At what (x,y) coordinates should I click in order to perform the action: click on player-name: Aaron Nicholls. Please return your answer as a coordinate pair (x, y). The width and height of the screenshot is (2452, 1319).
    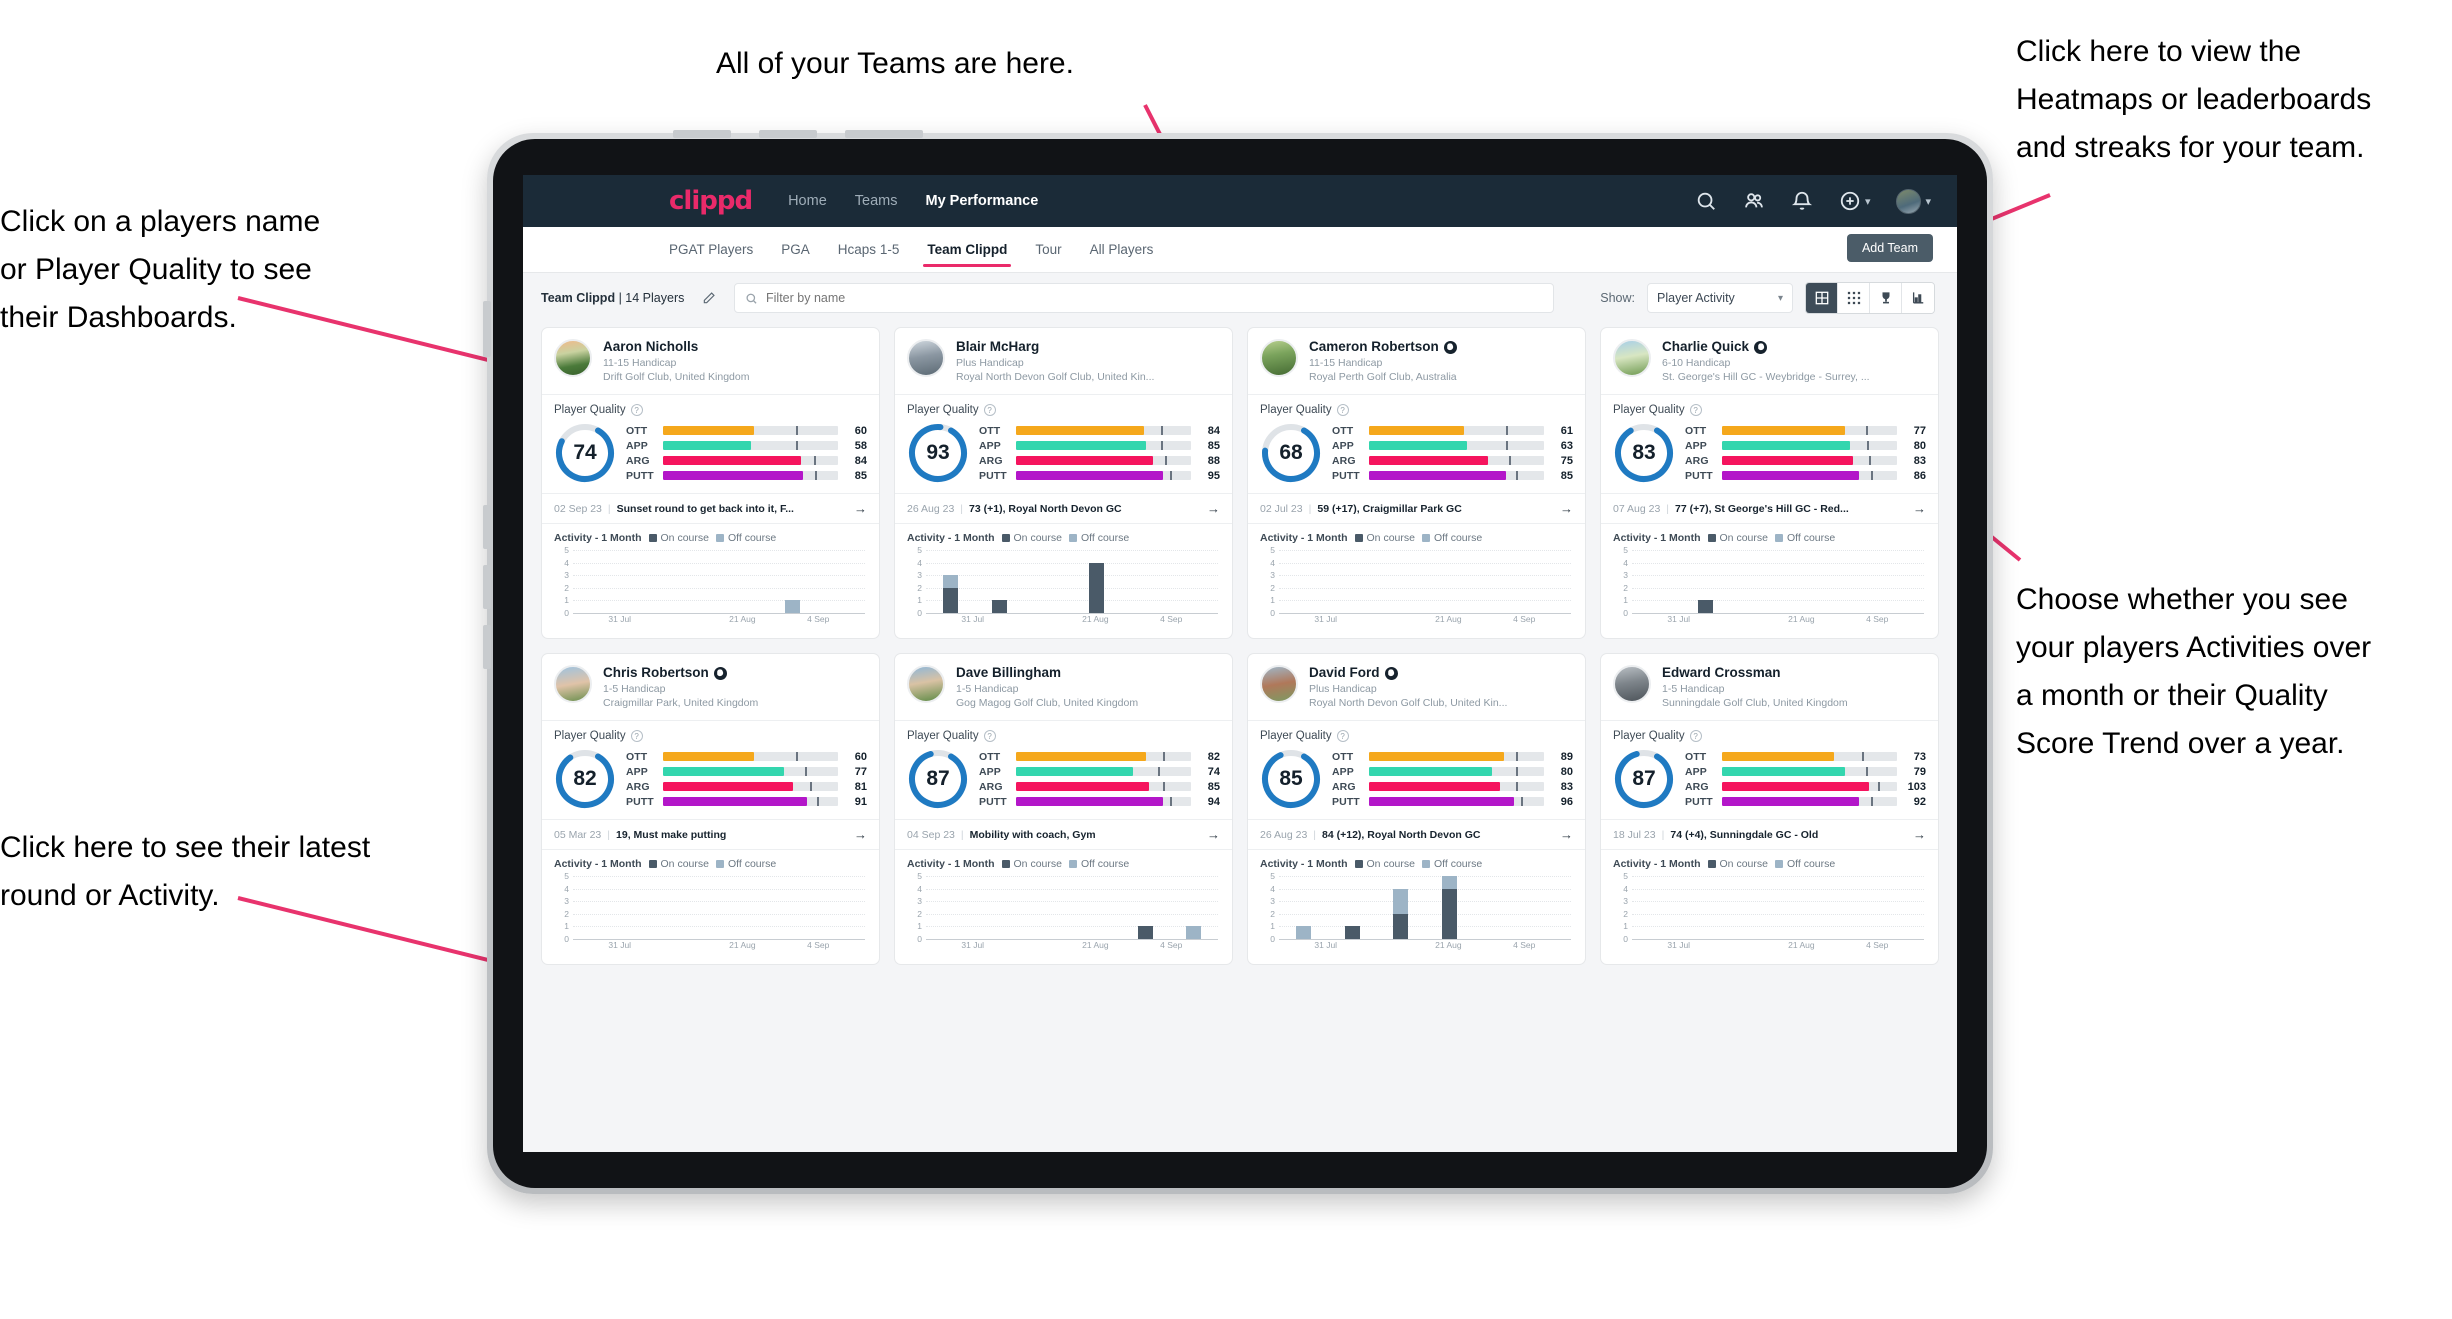
    Looking at the image, I should click on (735, 347).